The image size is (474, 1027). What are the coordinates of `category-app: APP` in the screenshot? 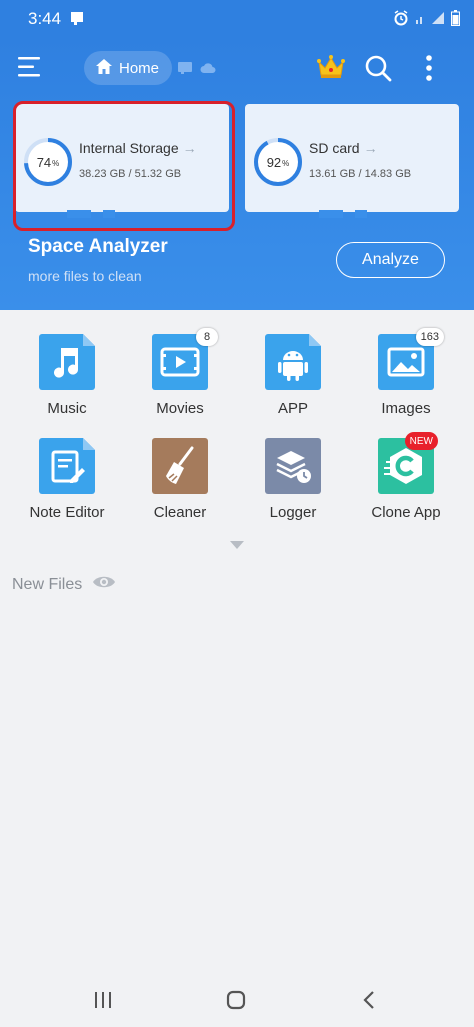 It's located at (293, 375).